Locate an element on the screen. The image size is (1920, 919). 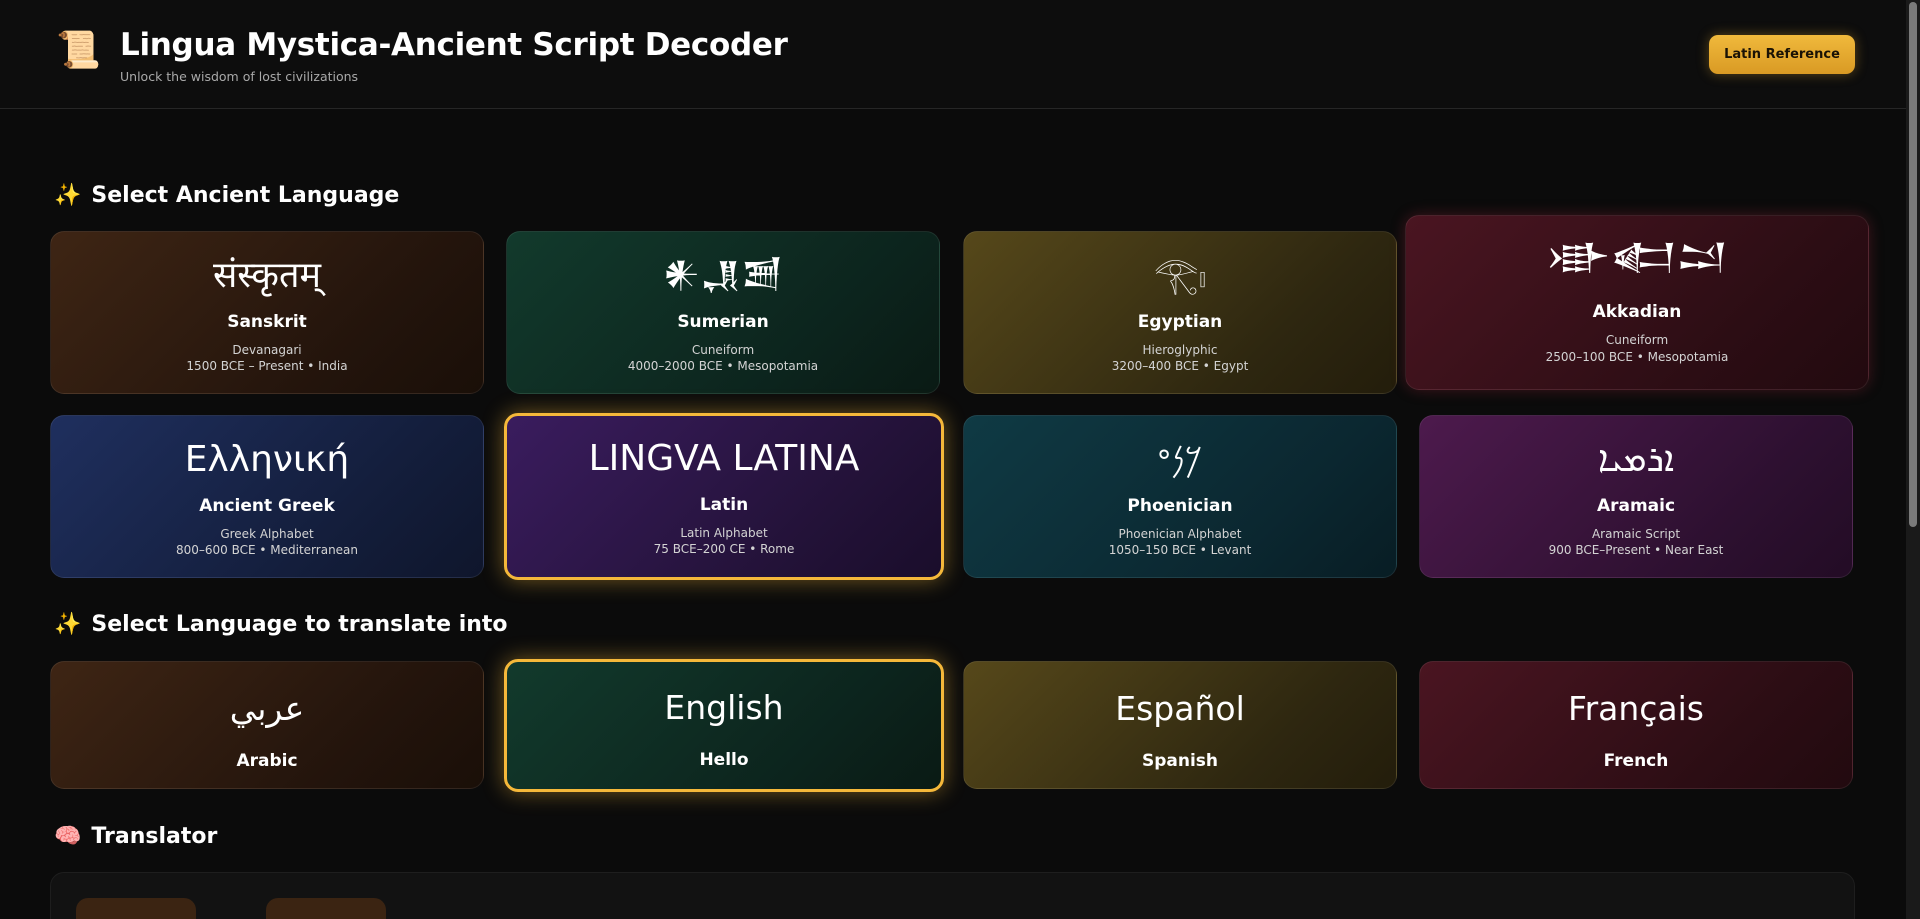
target-card-french: Français French is located at coordinates (1636, 725).